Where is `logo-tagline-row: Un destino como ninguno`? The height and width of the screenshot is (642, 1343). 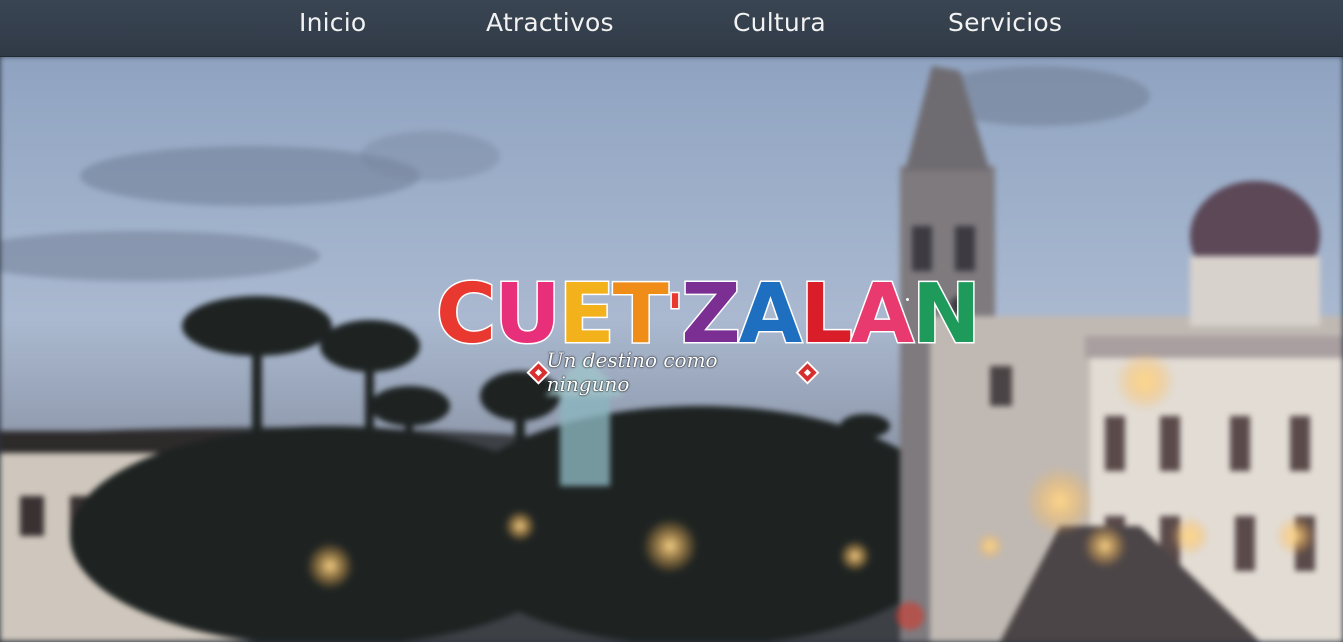
logo-tagline-row: Un destino como ninguno is located at coordinates (673, 372).